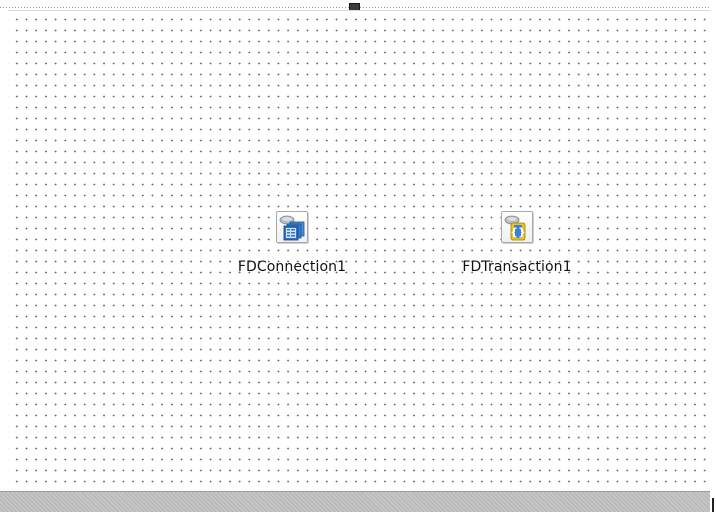  What do you see at coordinates (292, 227) in the screenshot?
I see `fdconnection-icon` at bounding box center [292, 227].